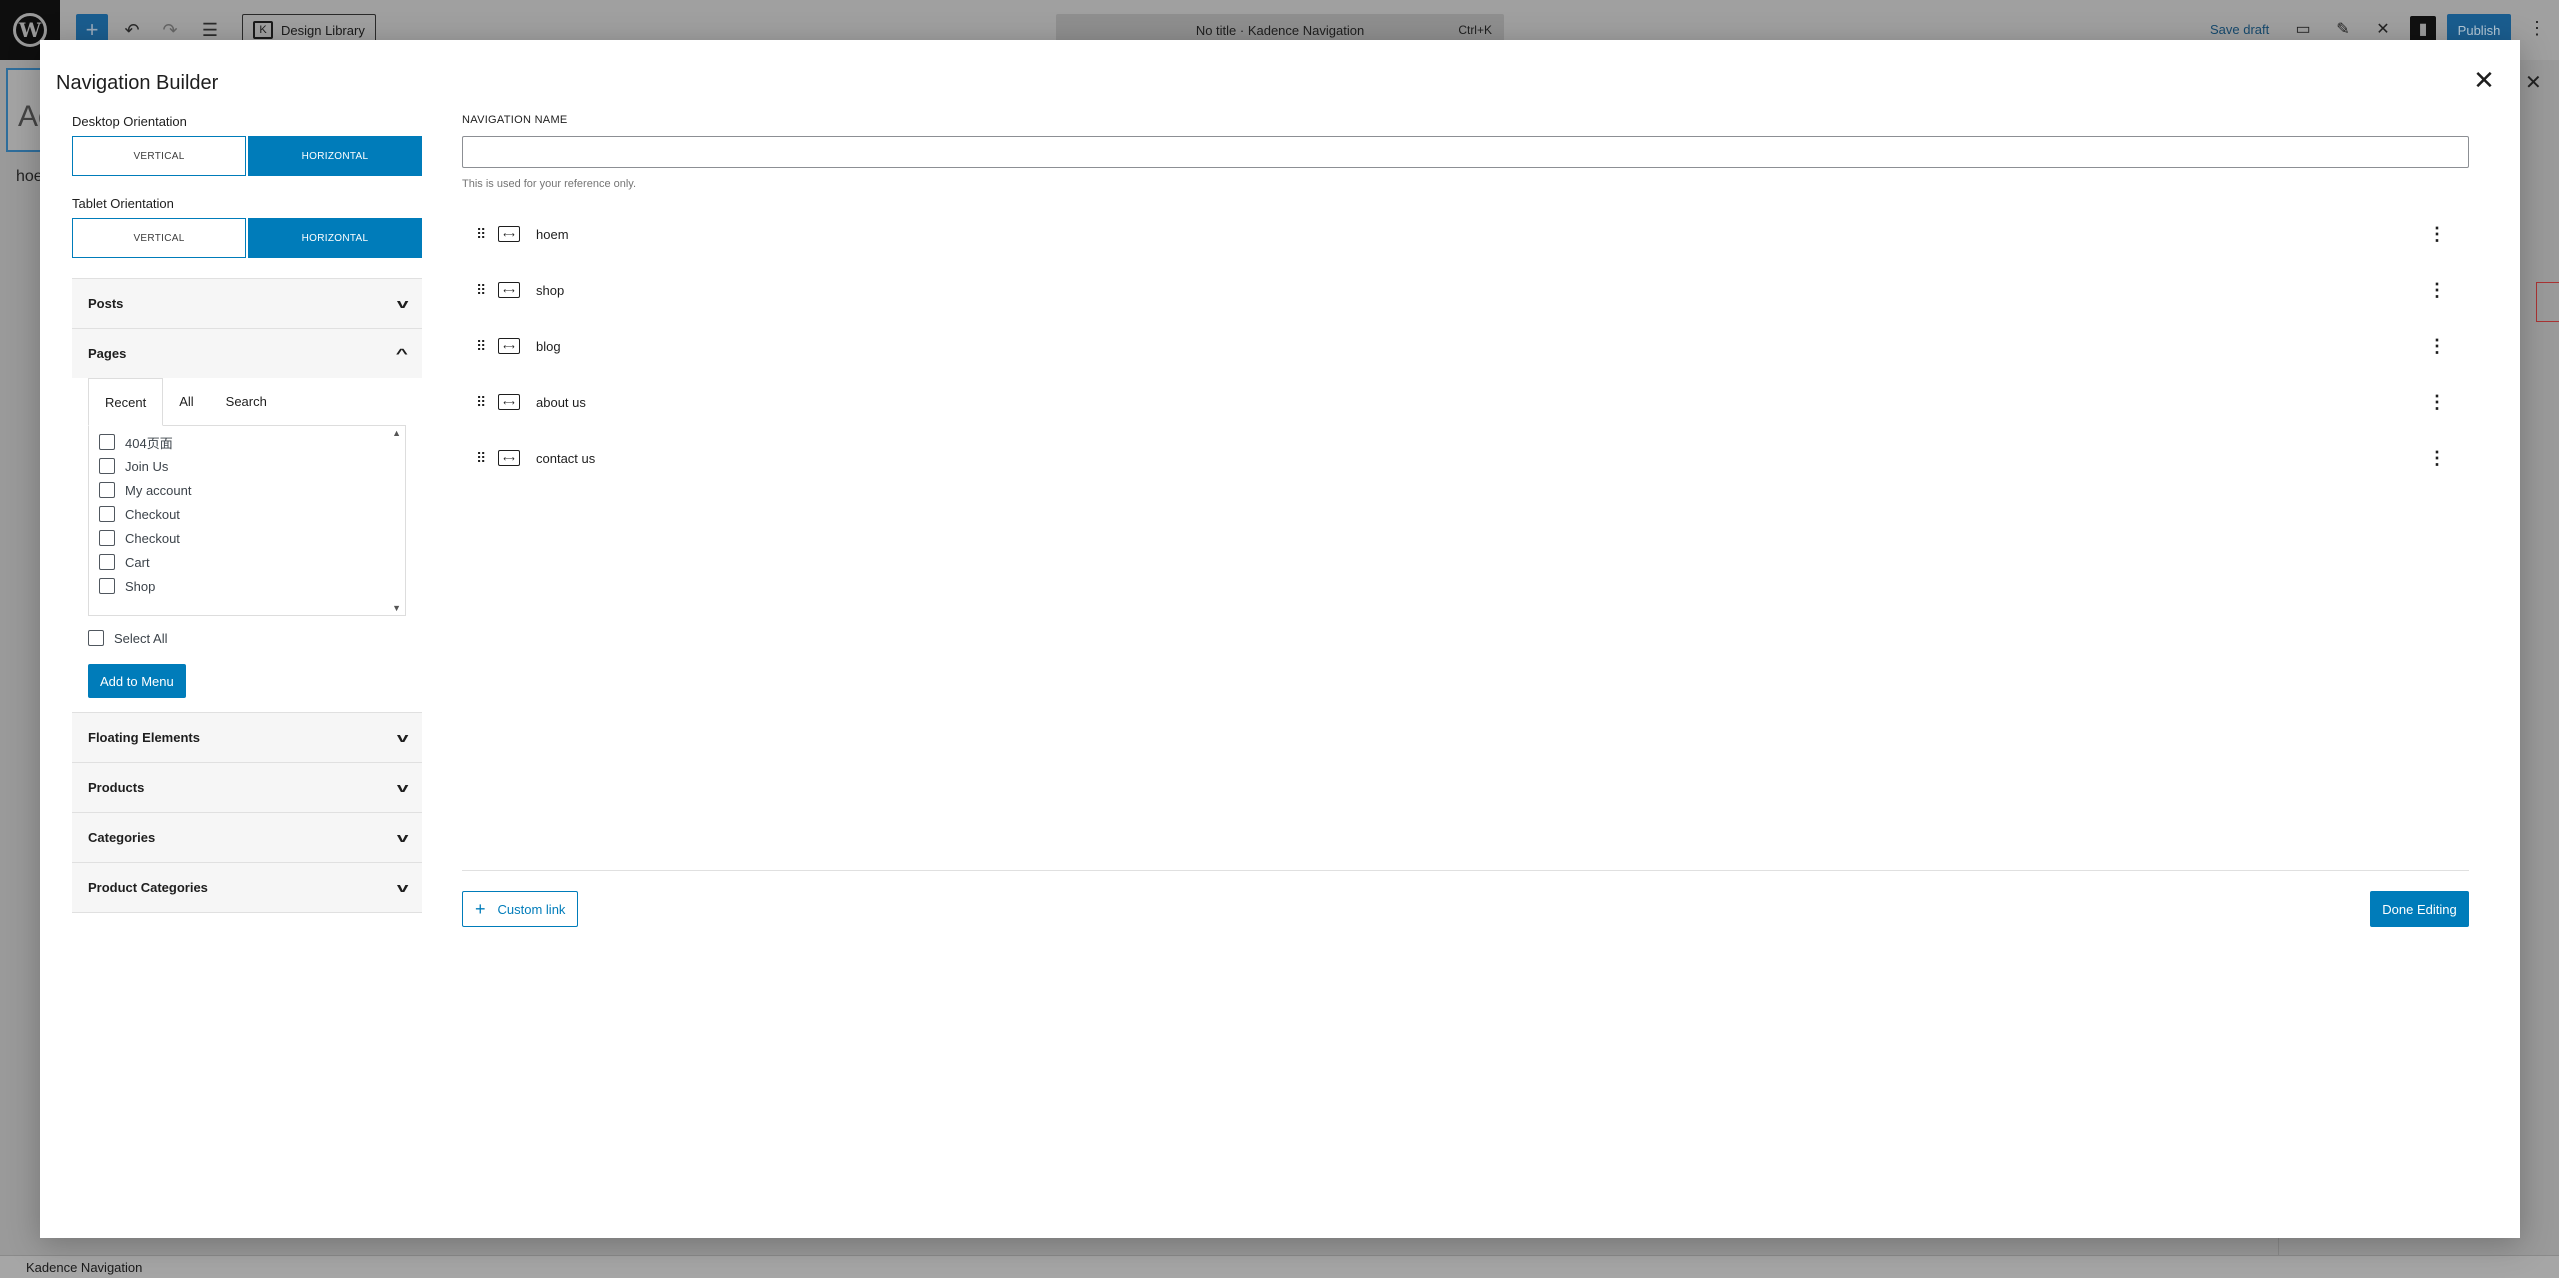  I want to click on add-to-menu-button: Add to Menu, so click(137, 681).